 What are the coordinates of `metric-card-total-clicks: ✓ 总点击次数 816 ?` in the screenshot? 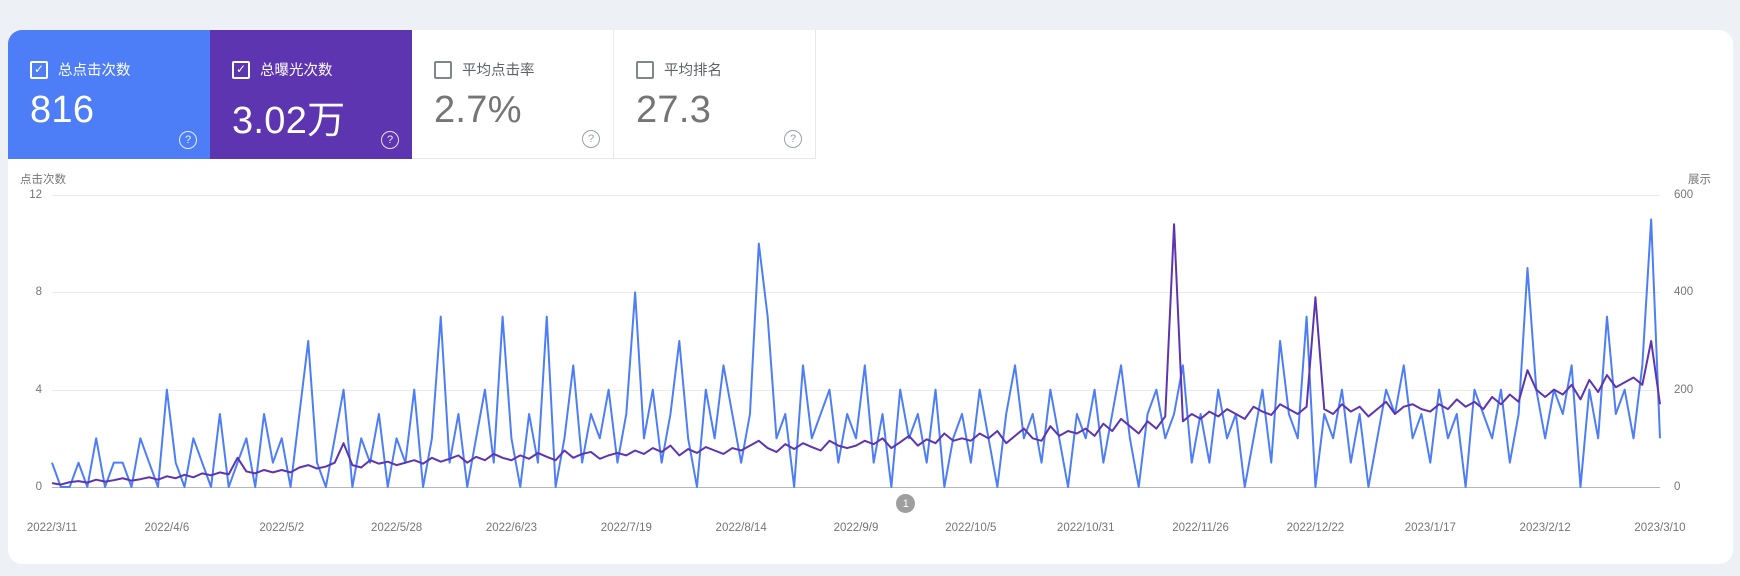 It's located at (109, 94).